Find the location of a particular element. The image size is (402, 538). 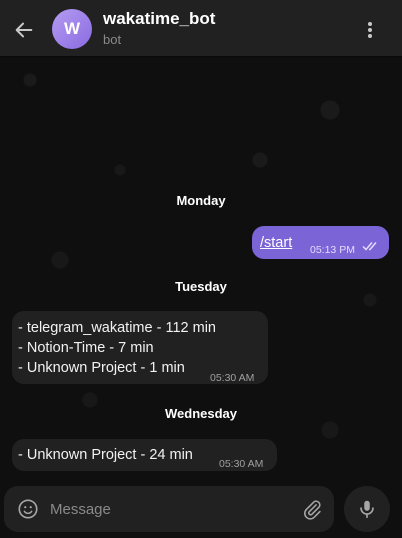

message-input is located at coordinates (170, 509).